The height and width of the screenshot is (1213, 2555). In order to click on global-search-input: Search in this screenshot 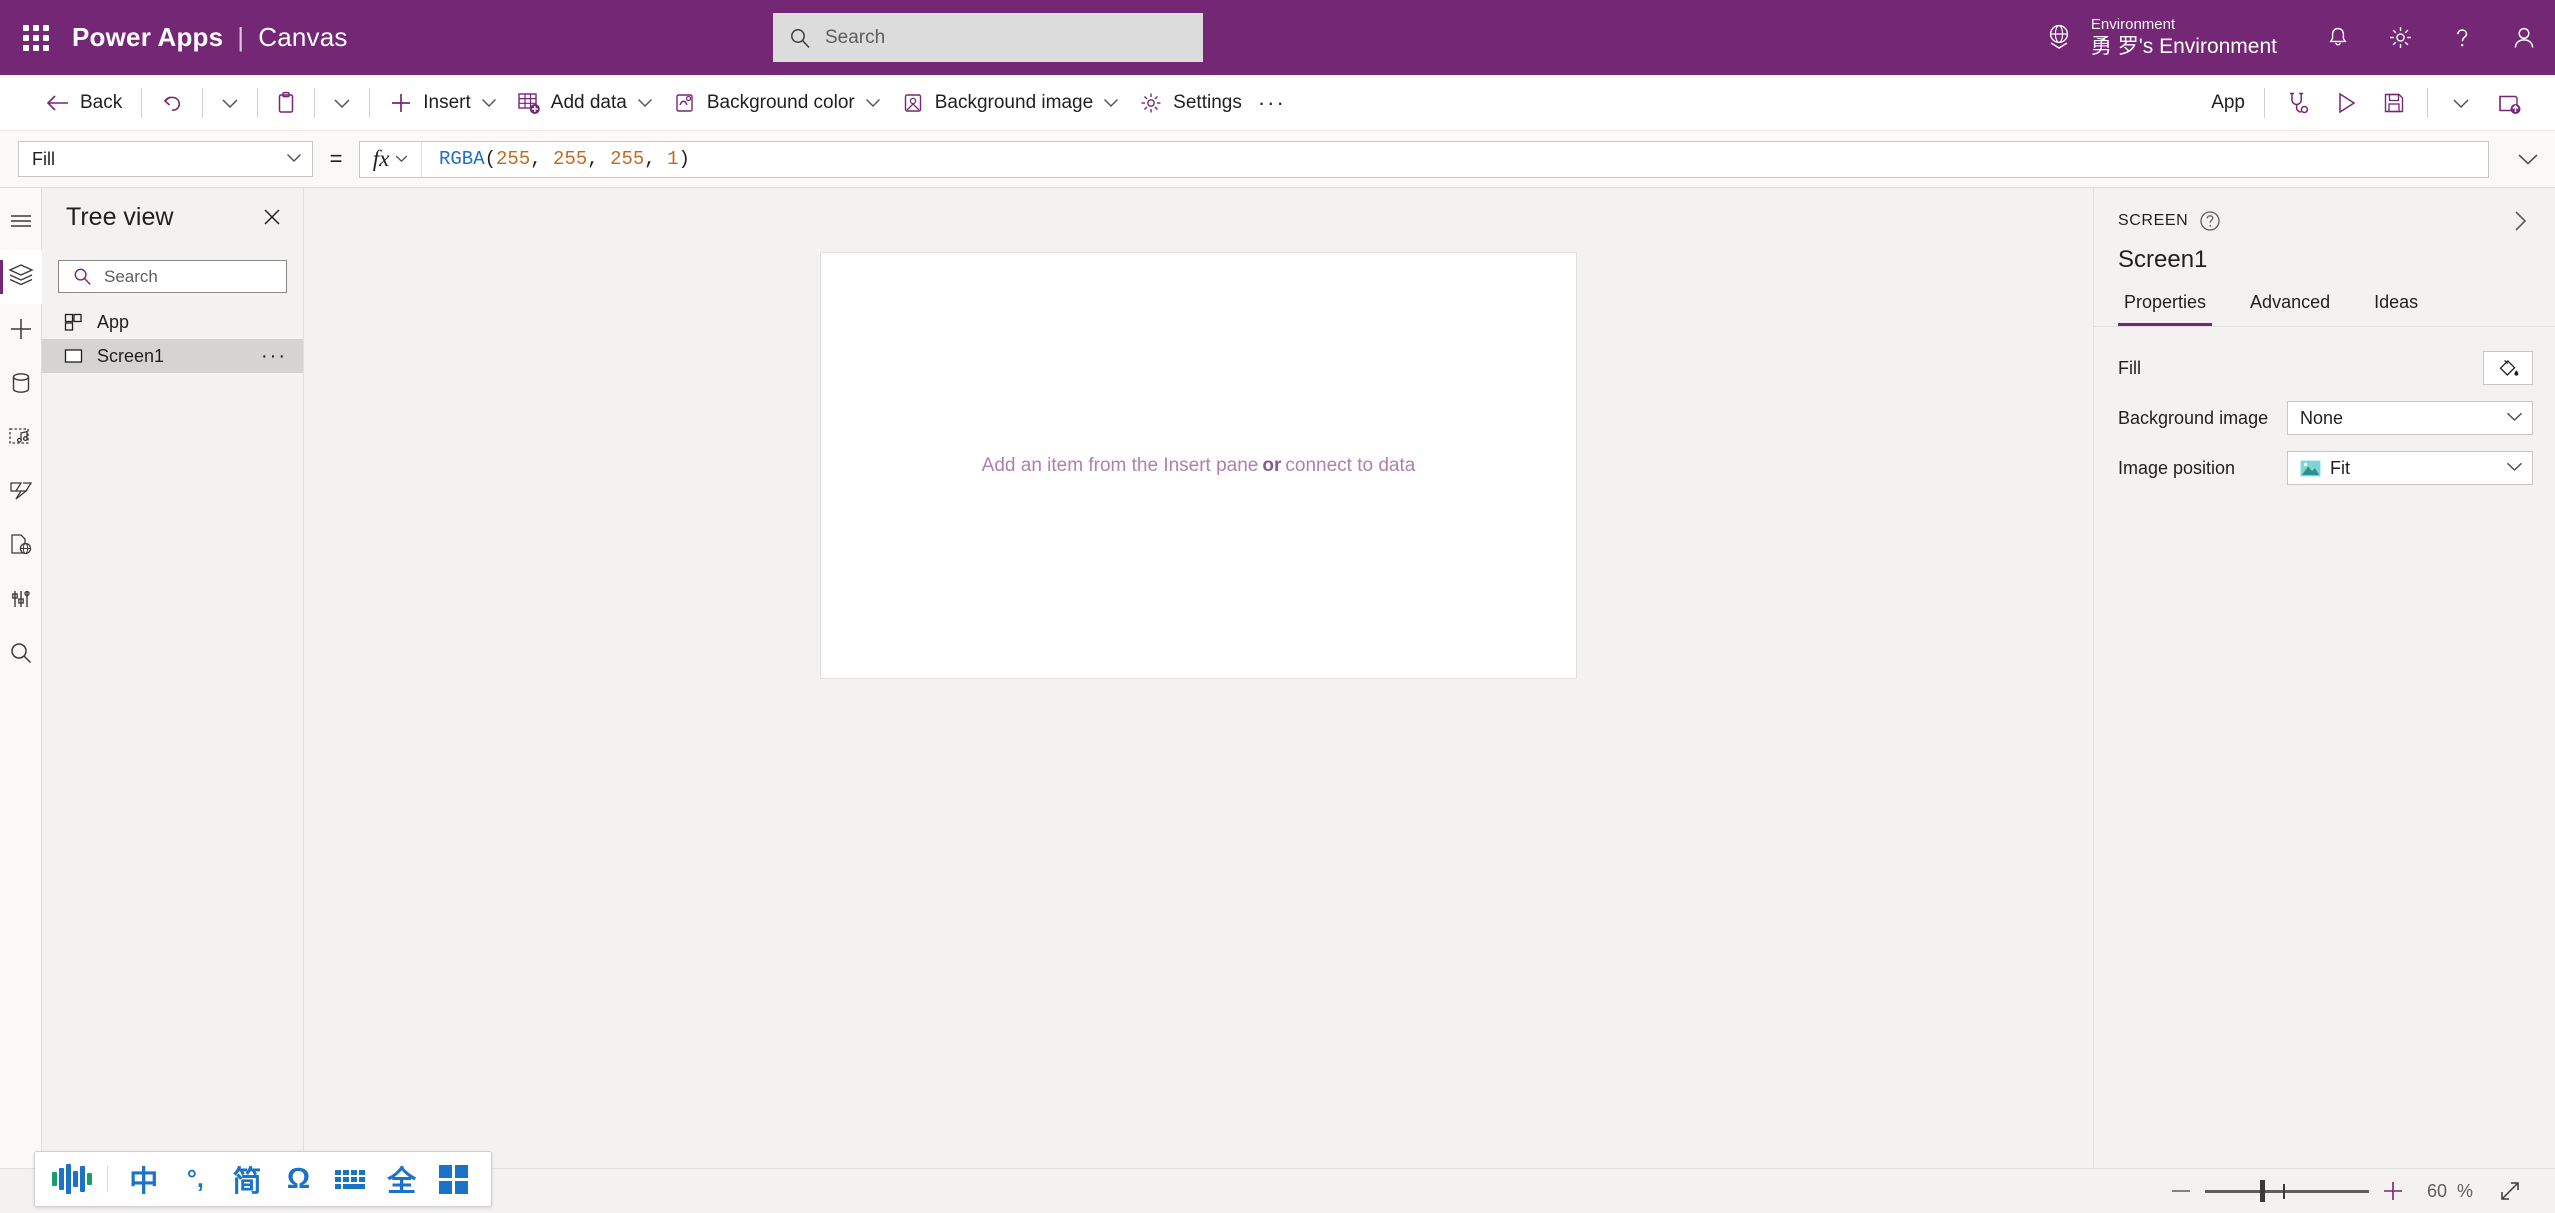, I will do `click(988, 37)`.